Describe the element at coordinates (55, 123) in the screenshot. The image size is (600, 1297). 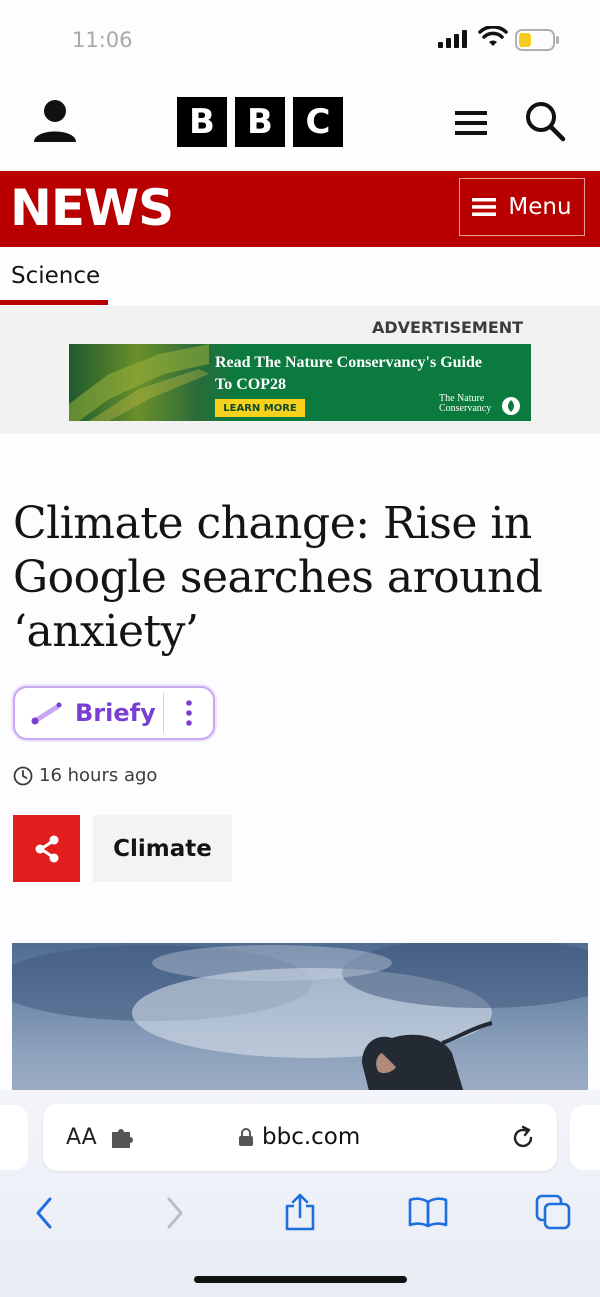
I see `account-icon` at that location.